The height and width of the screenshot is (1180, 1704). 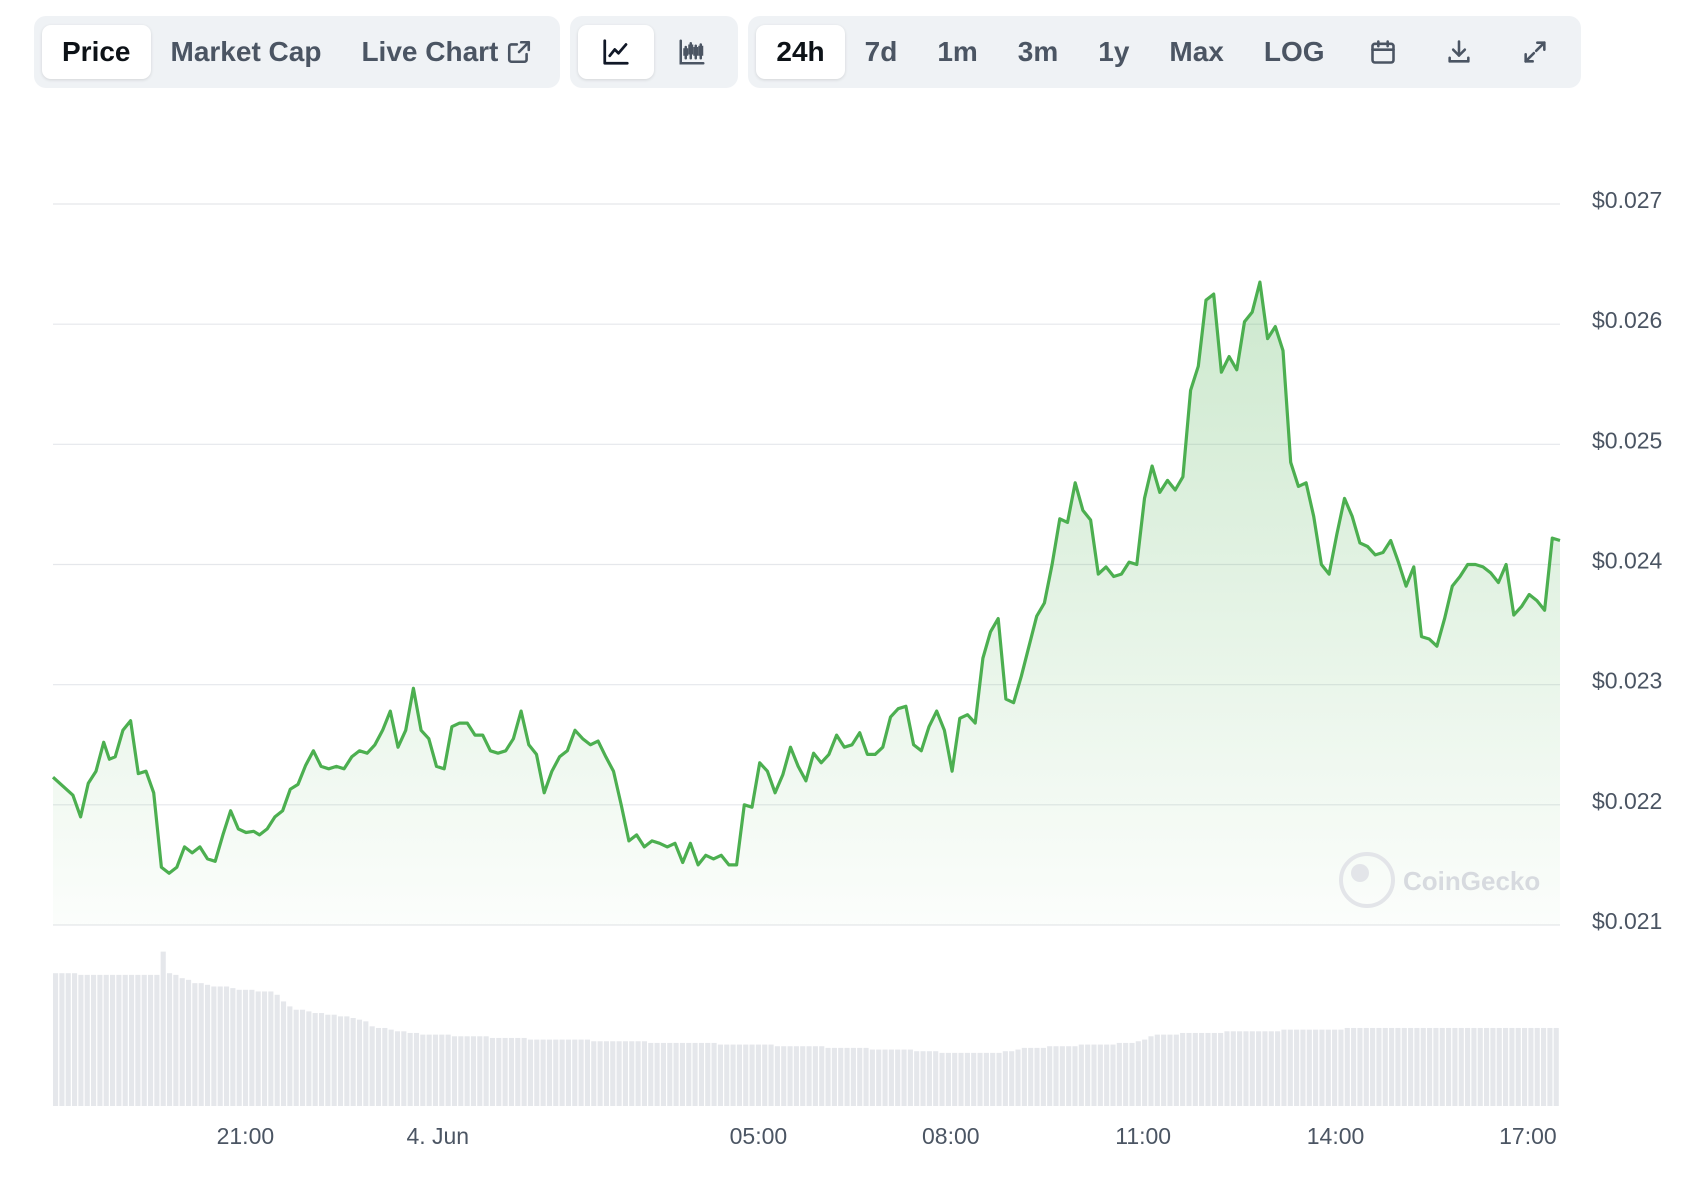 I want to click on x-tick-label: 11:00, so click(x=1143, y=1136).